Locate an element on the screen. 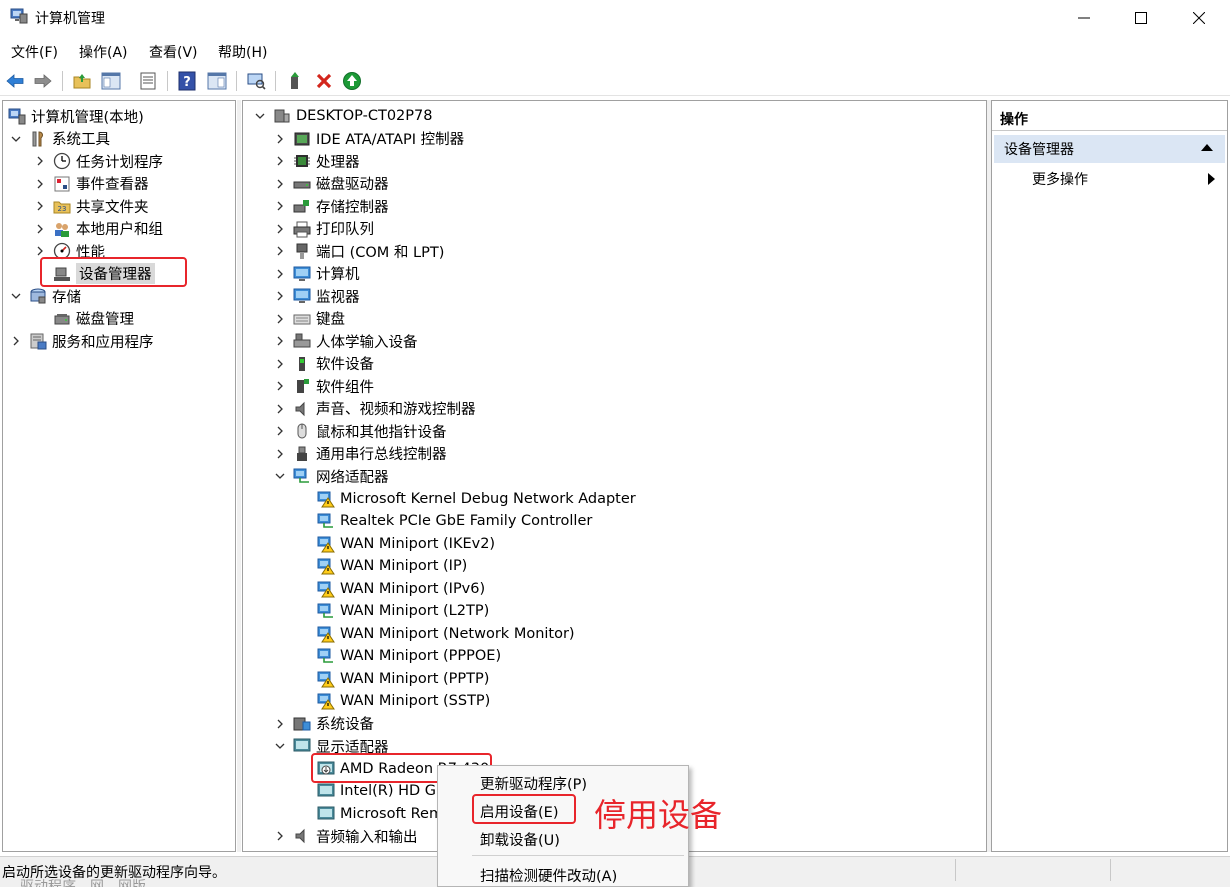 Image resolution: width=1230 pixels, height=887 pixels. device-tree-root: DESKTOP-CT02P78 is located at coordinates (342, 116).